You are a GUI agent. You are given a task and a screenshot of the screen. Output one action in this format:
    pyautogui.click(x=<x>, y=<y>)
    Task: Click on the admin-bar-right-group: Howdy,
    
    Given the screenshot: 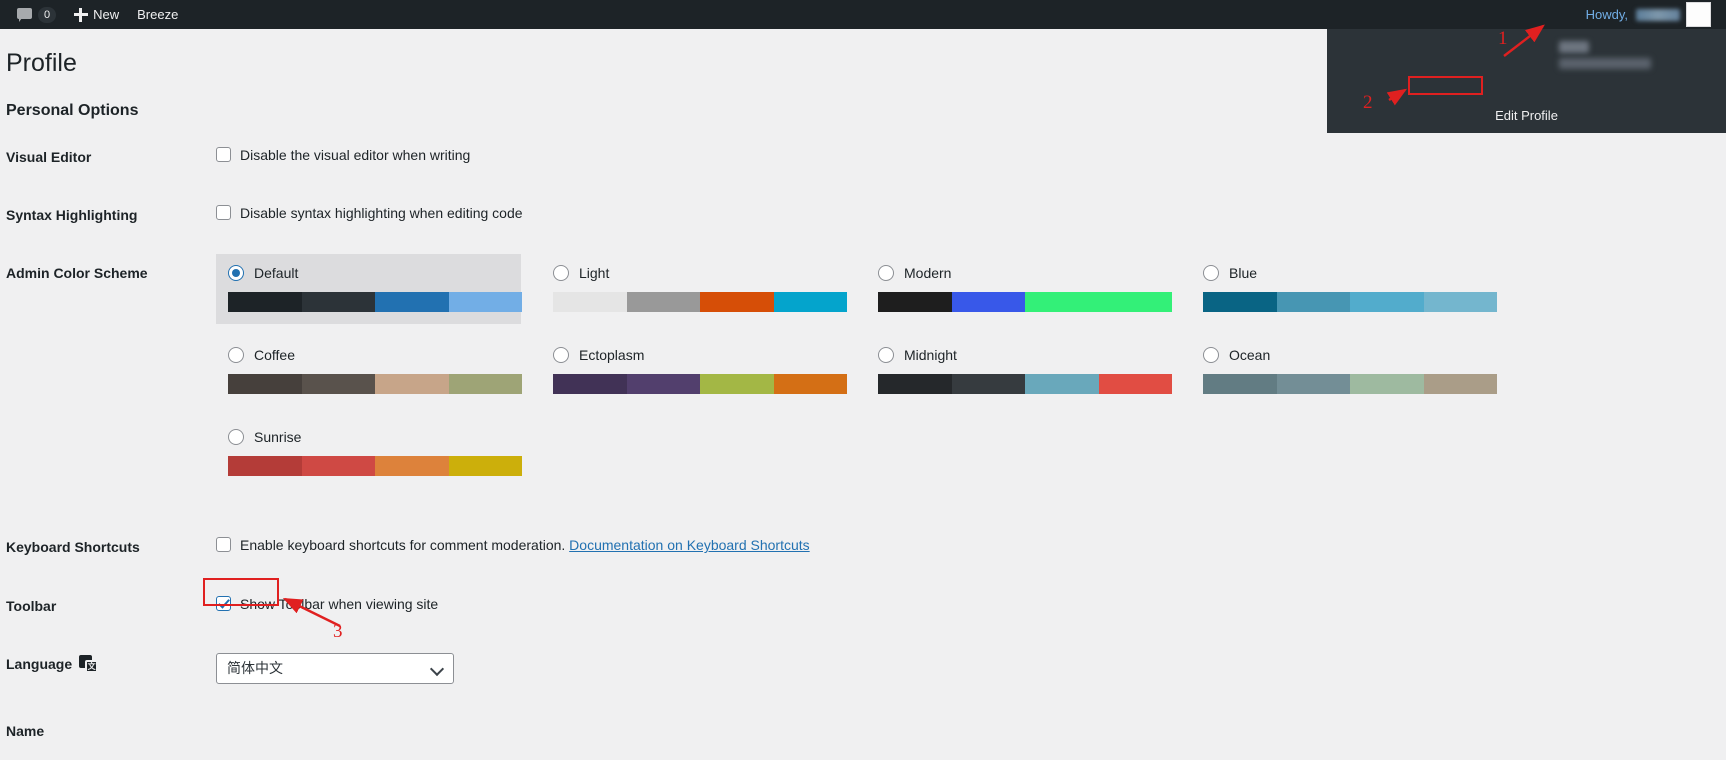 What is the action you would take?
    pyautogui.click(x=1651, y=14)
    